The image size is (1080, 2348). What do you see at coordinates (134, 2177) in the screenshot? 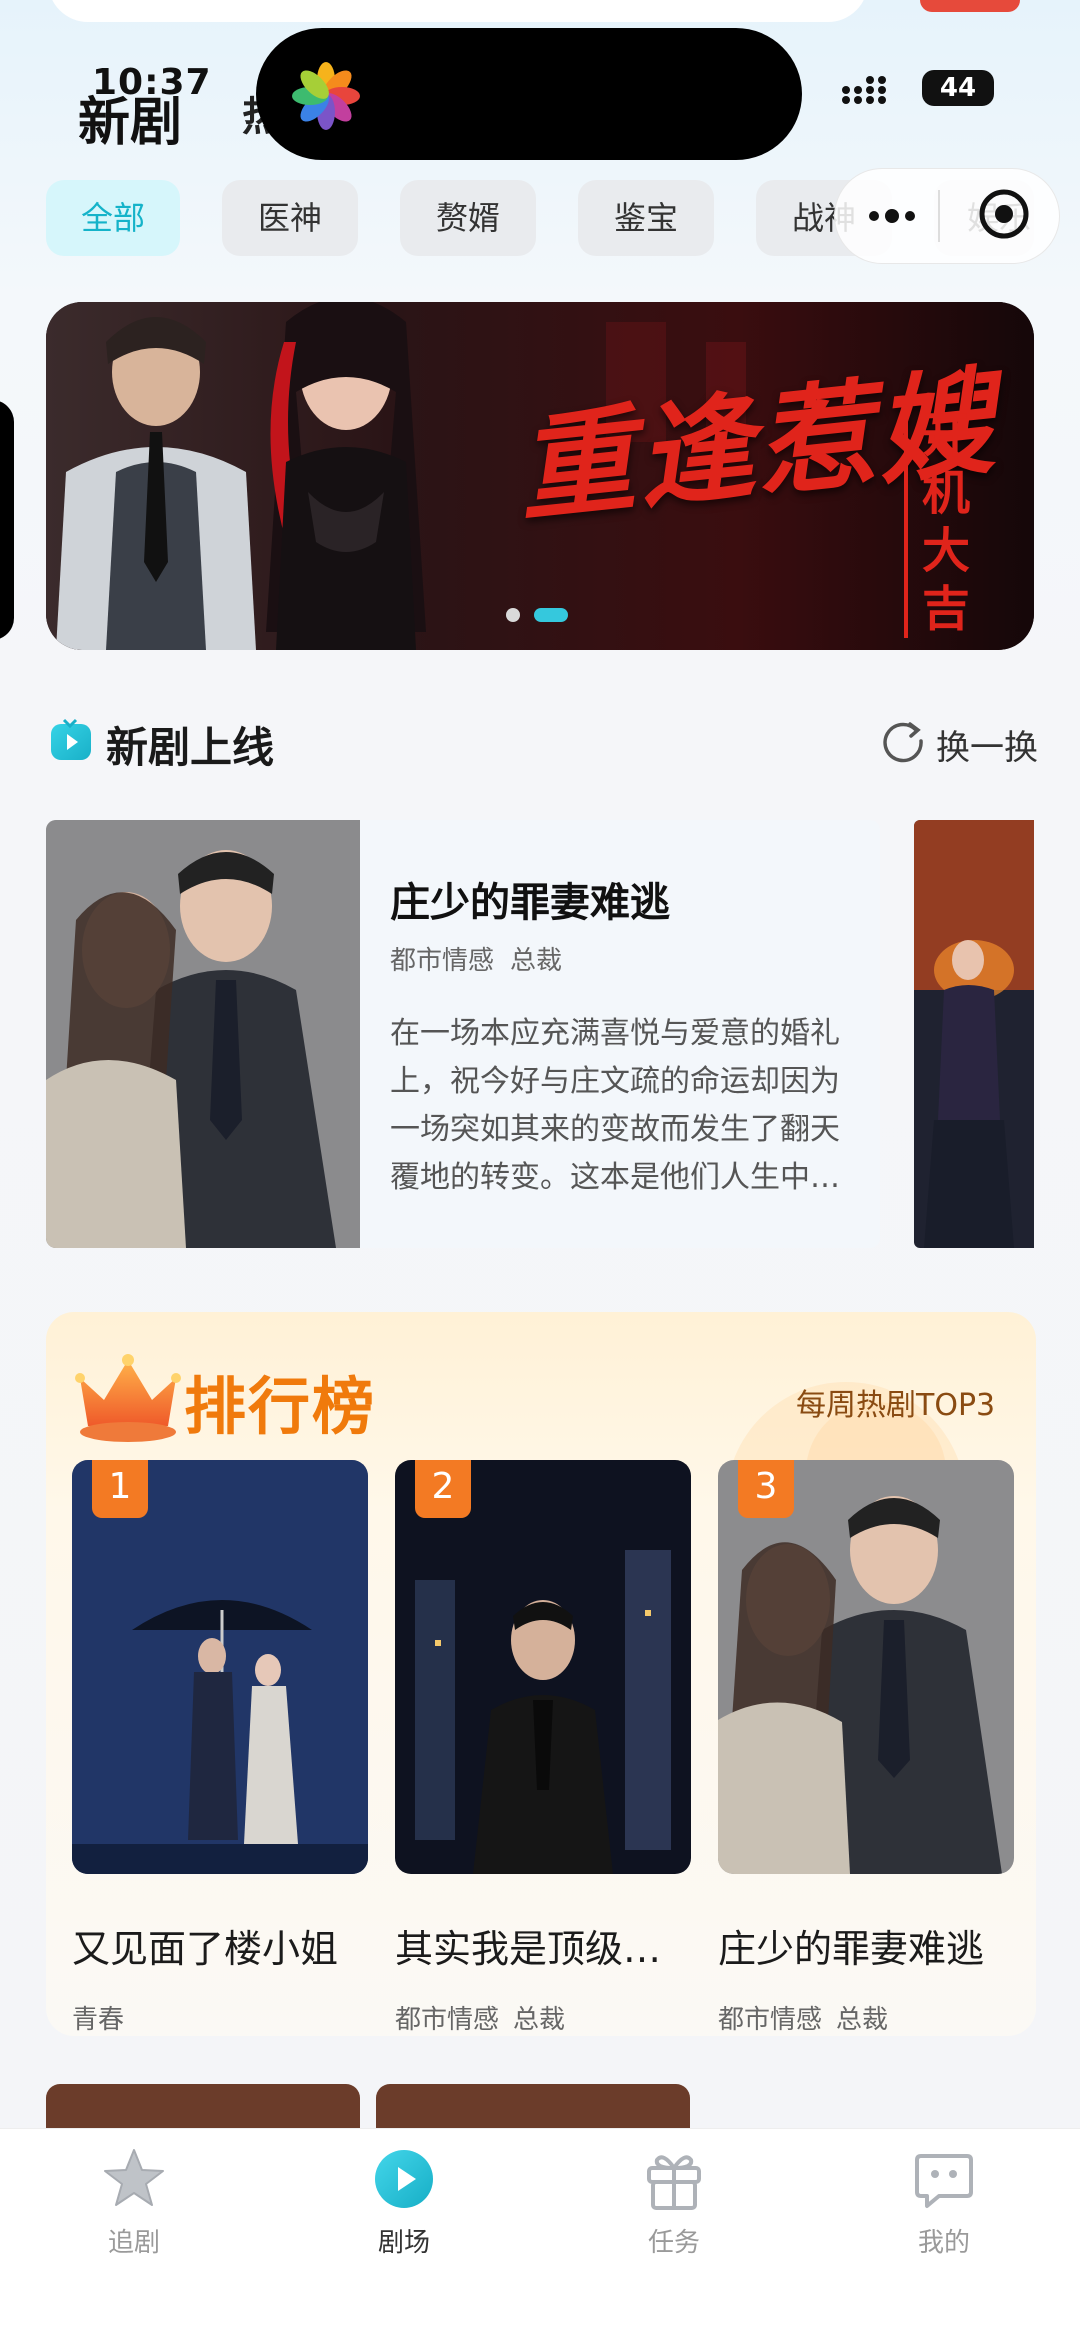
I see `star-icon` at bounding box center [134, 2177].